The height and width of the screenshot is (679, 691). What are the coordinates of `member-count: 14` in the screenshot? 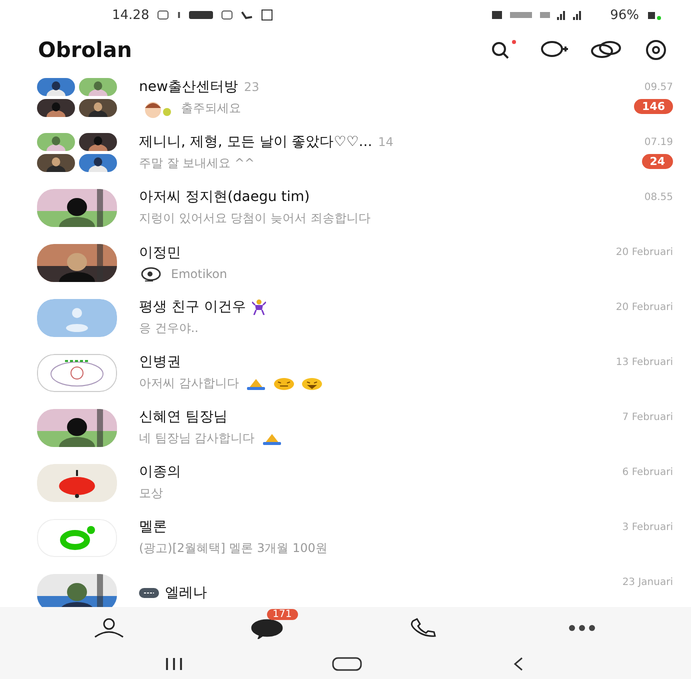 It's located at (386, 142).